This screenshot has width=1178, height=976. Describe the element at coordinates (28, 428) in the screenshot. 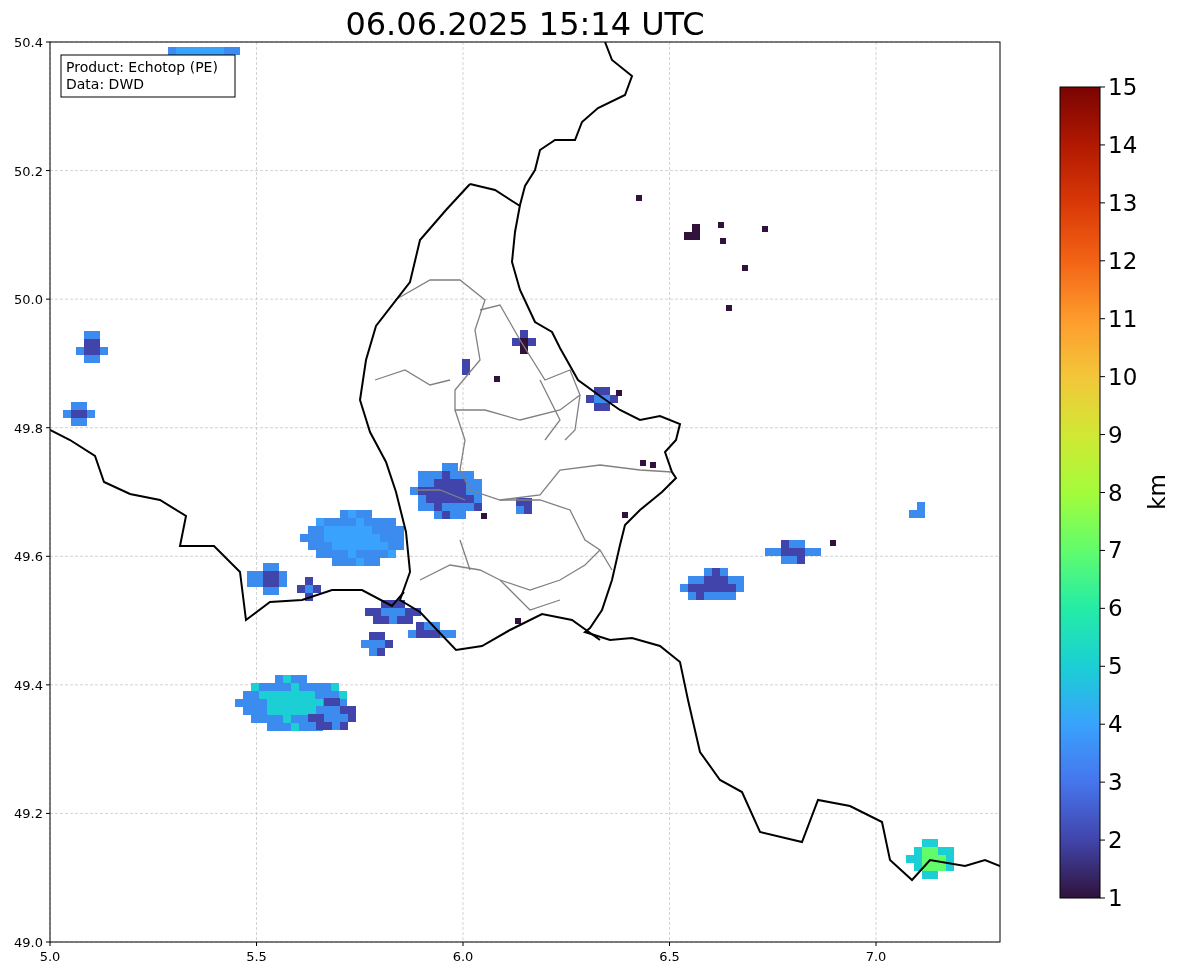

I see `y-tick-label: 49.8` at that location.